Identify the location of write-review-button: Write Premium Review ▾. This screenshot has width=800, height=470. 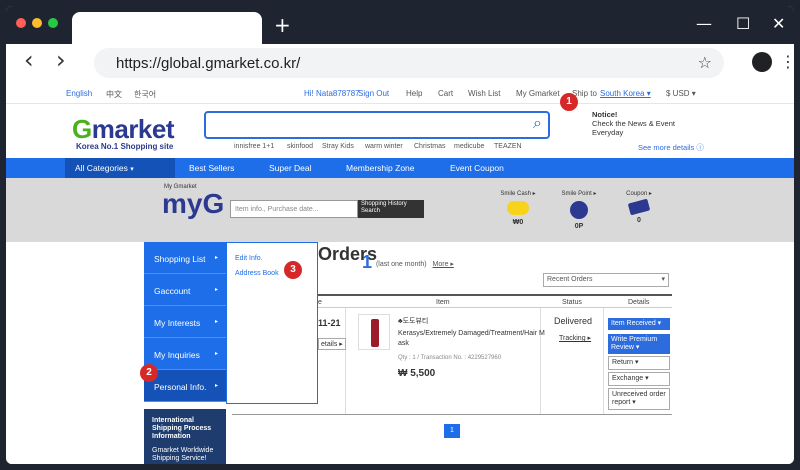
(639, 344).